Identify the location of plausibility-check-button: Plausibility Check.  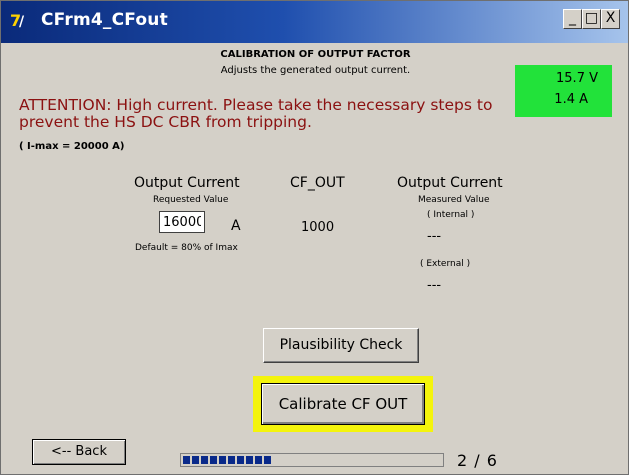
(341, 345).